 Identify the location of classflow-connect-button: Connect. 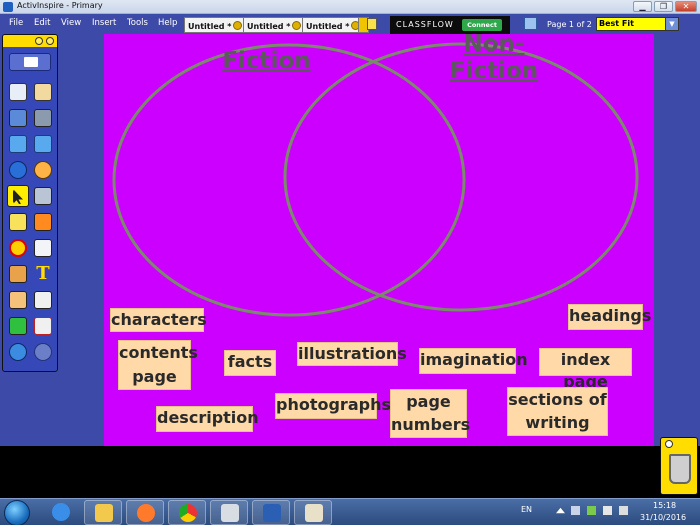
(482, 25).